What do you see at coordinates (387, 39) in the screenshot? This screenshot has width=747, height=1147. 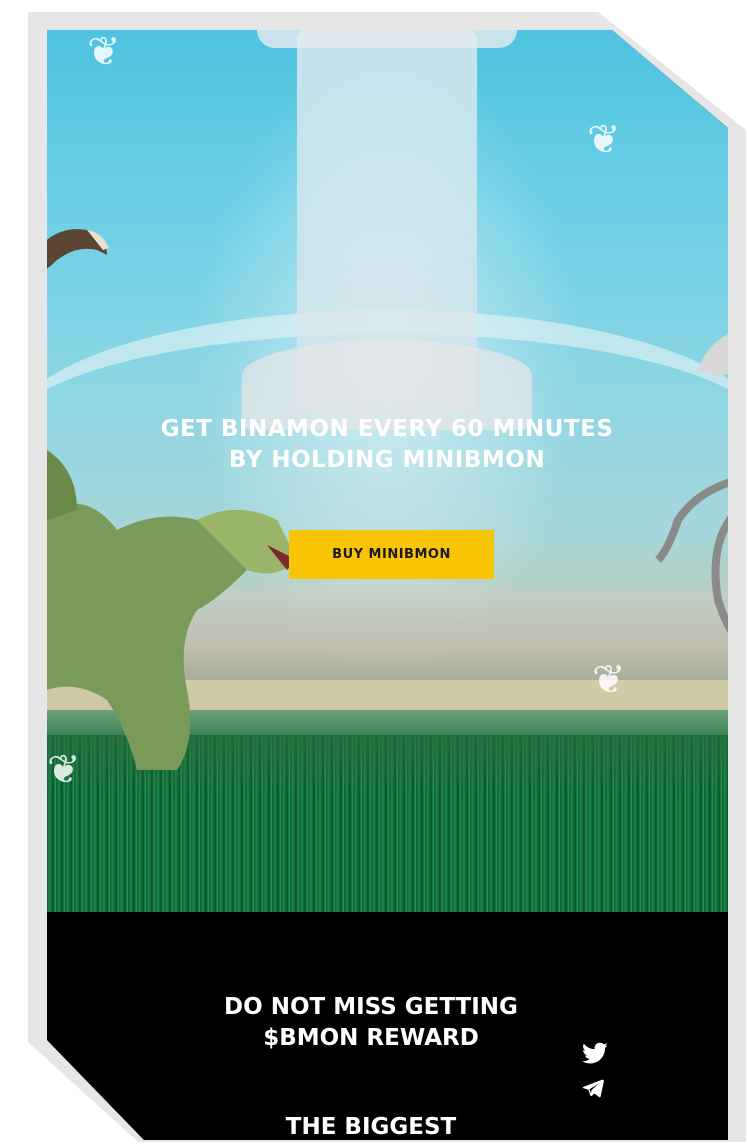 I see `stadium-tower-top` at bounding box center [387, 39].